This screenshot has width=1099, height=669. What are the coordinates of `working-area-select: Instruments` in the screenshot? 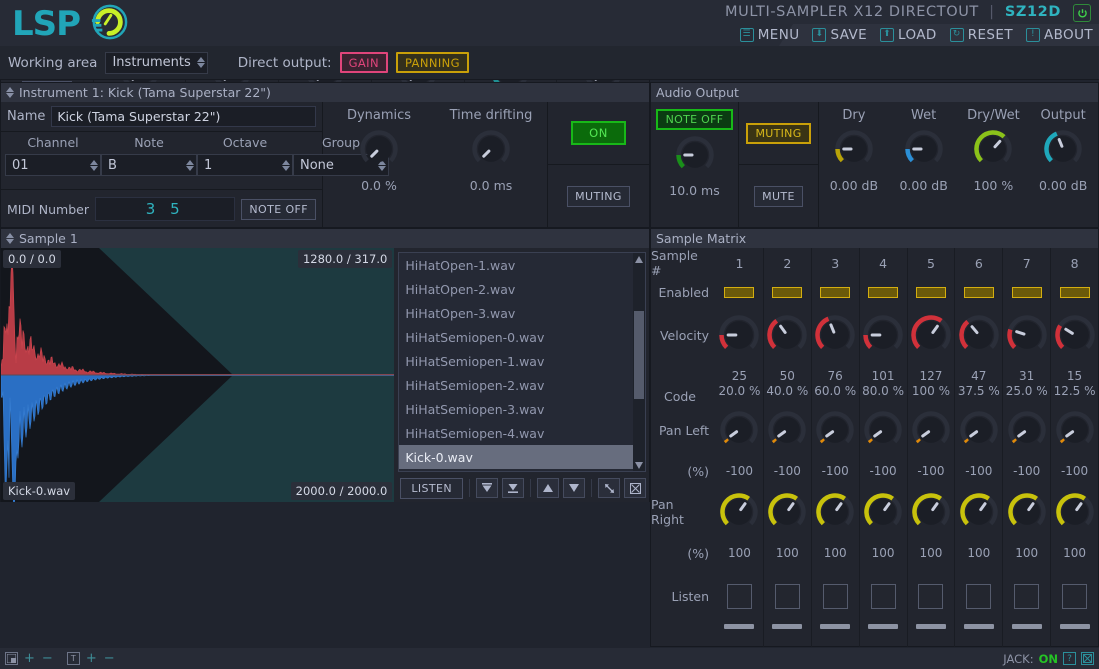 It's located at (156, 62).